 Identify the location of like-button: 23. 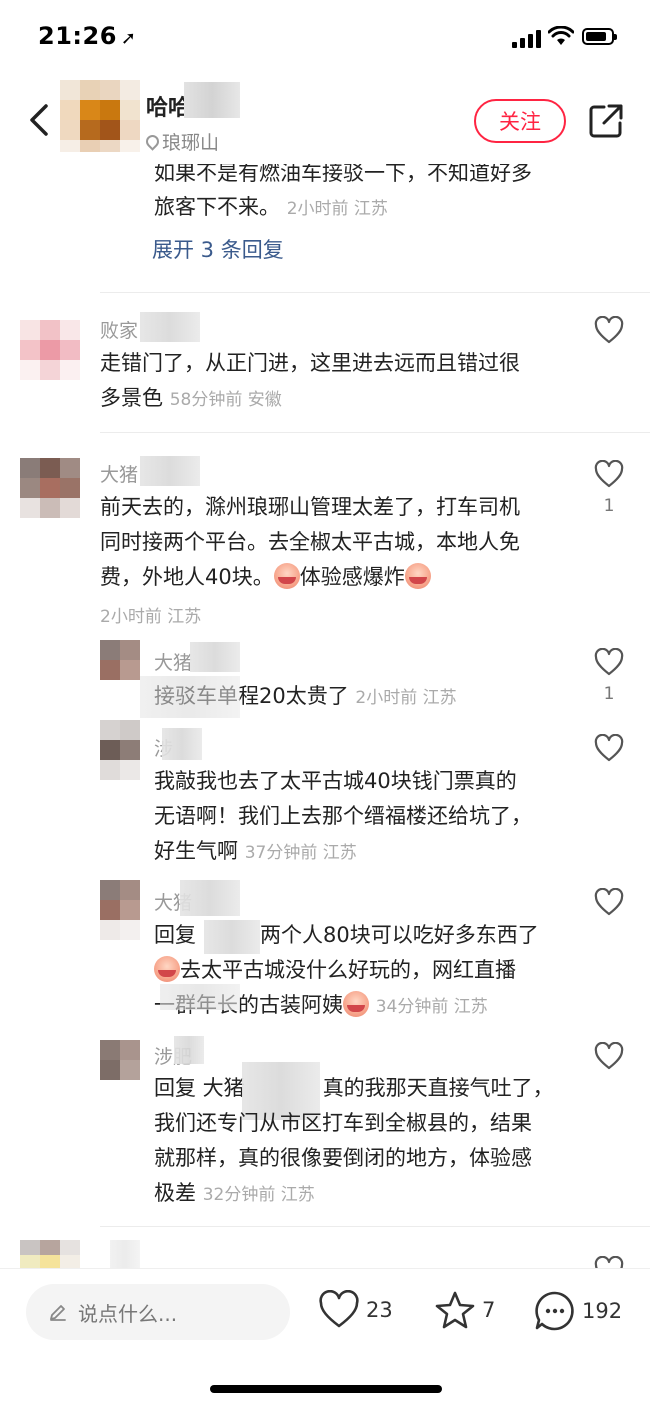
(355, 1310).